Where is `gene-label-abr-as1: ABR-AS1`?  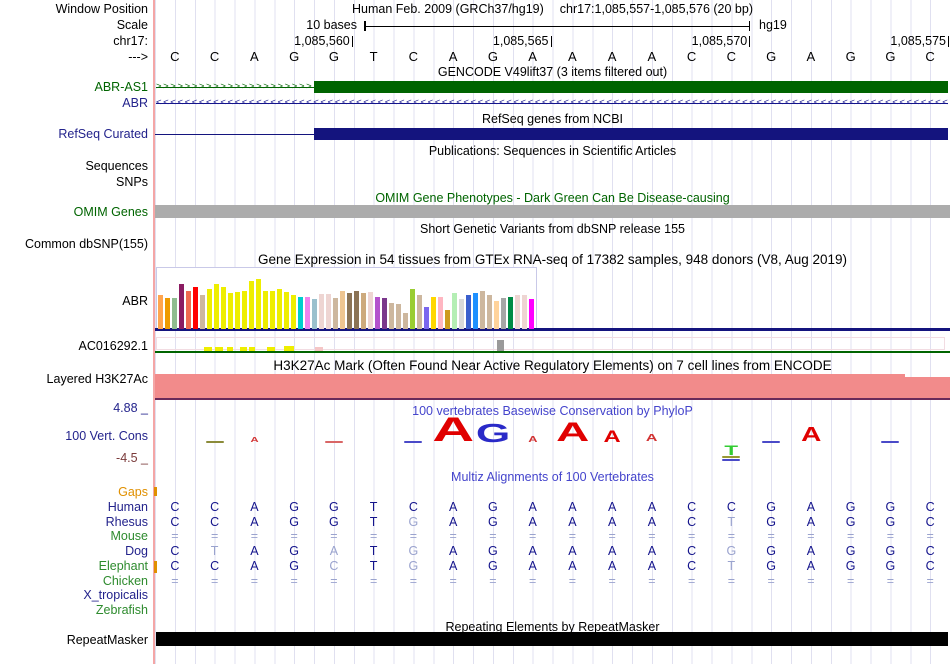
gene-label-abr-as1: ABR-AS1 is located at coordinates (74, 87).